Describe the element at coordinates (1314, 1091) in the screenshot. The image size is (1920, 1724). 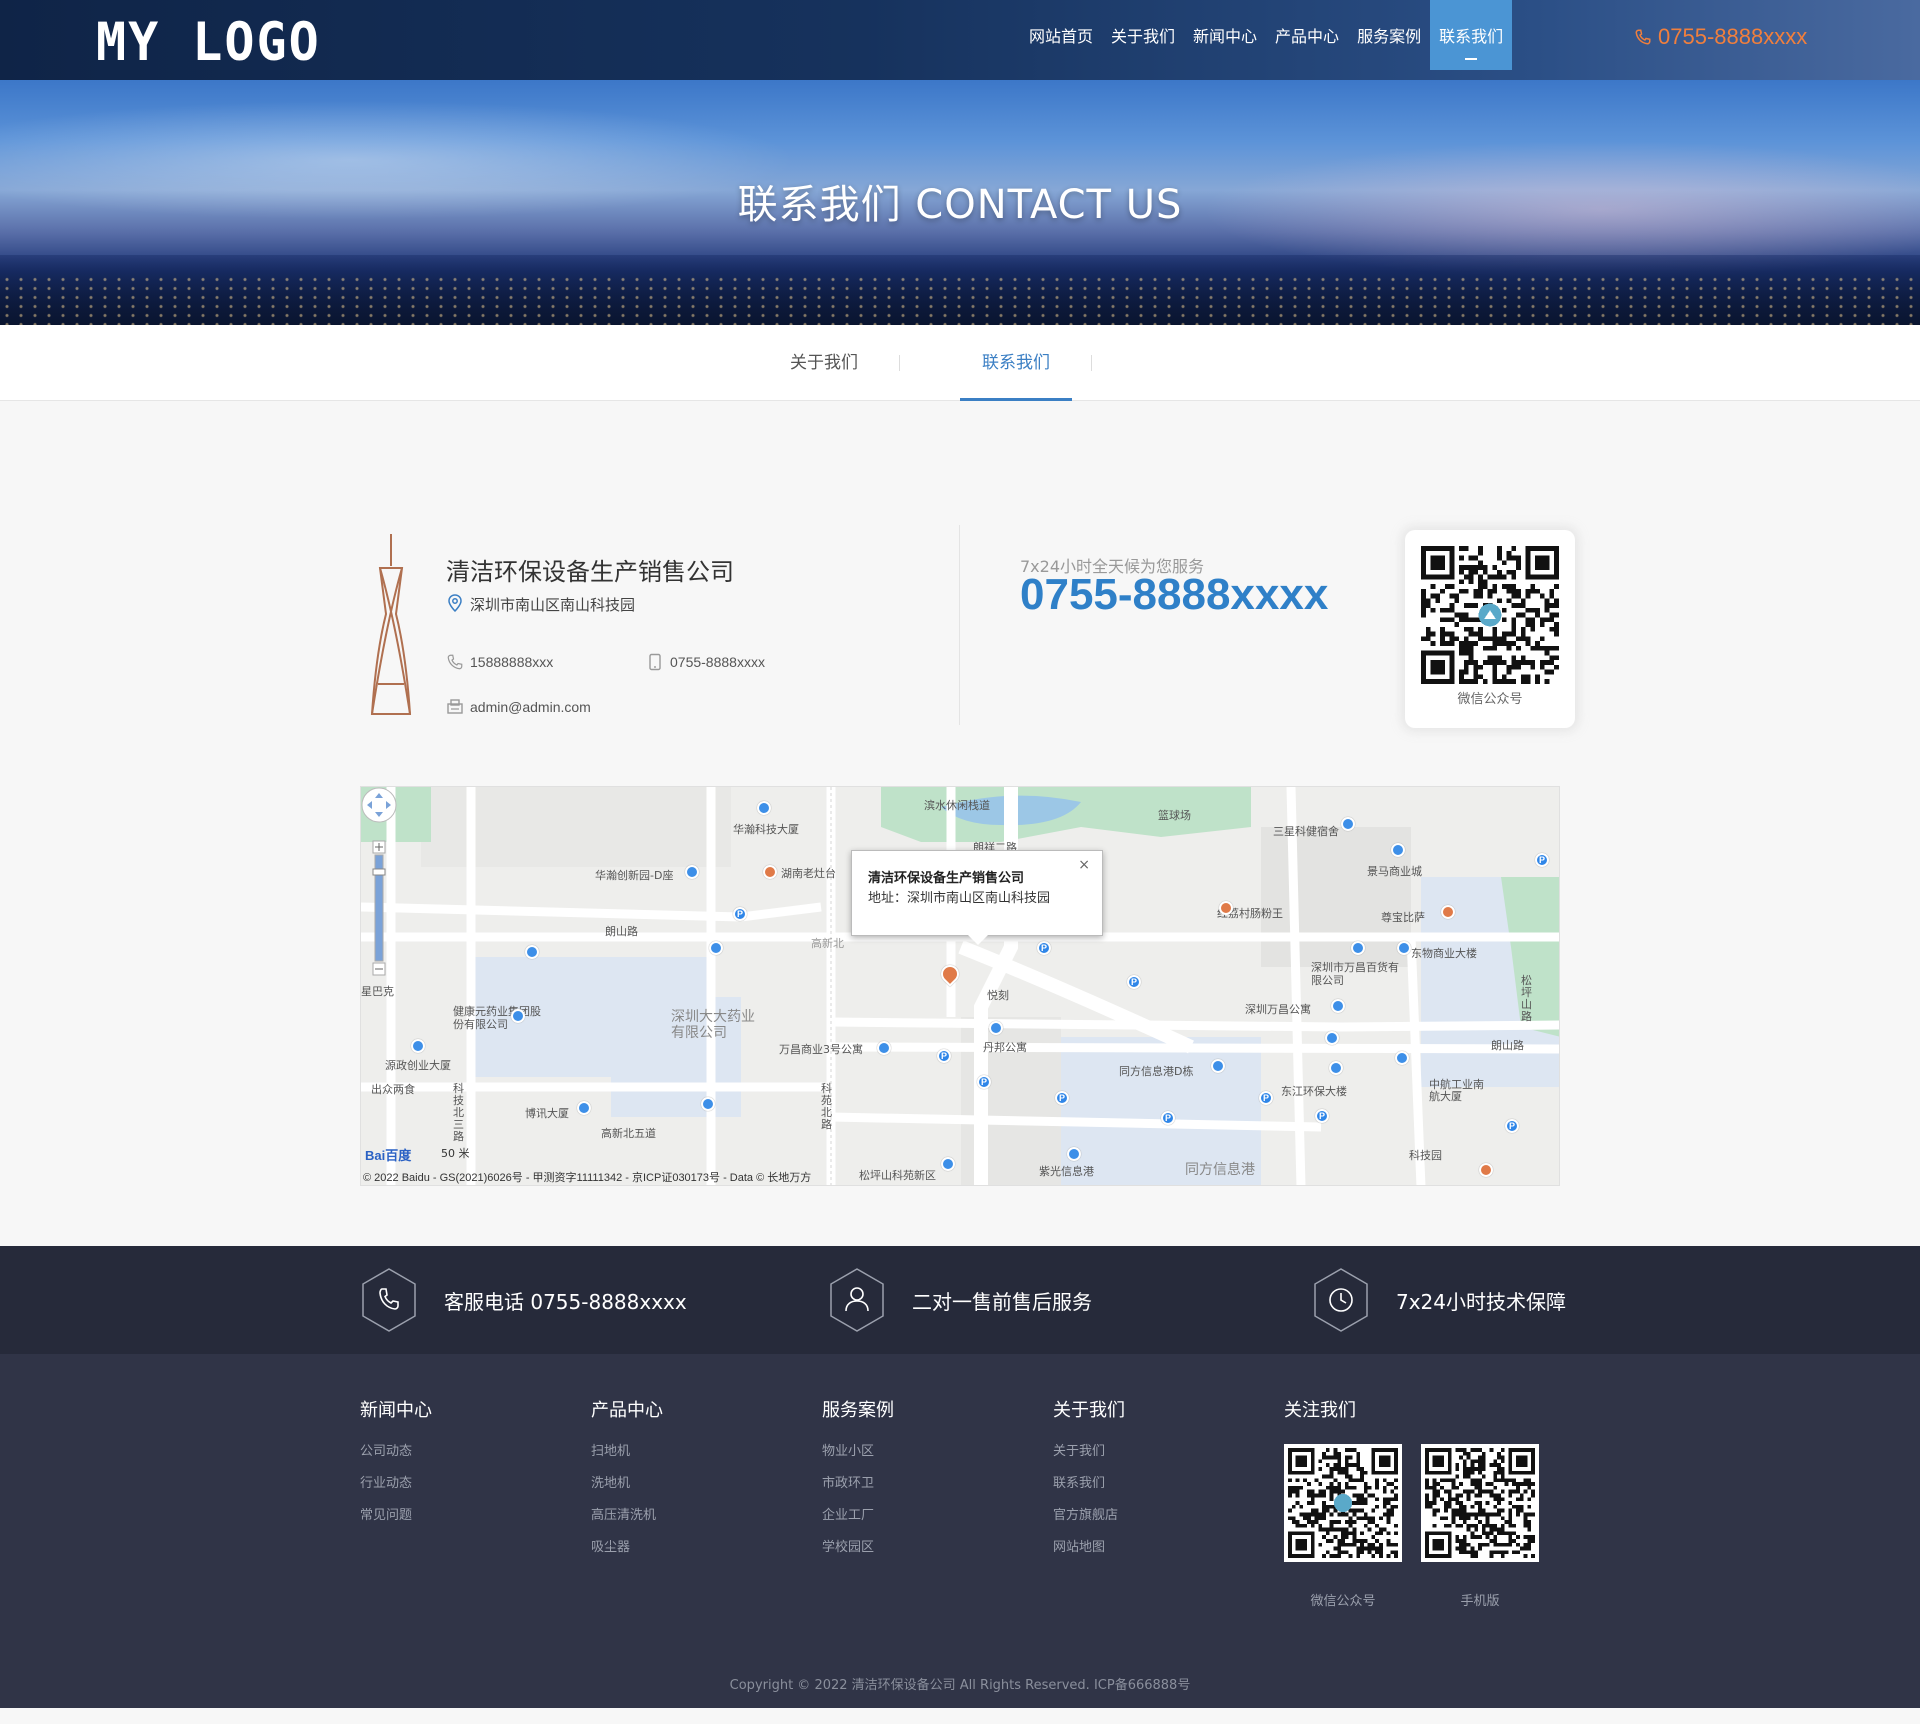
I see `map-label: 东江环保大楼` at that location.